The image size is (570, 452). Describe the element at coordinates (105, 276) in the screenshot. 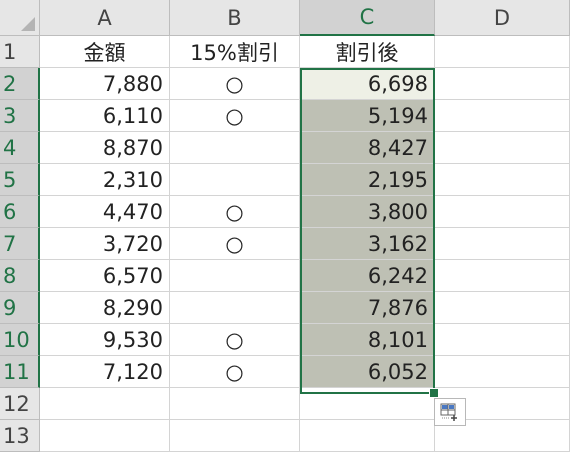

I see `cell-a8: 6,570` at that location.